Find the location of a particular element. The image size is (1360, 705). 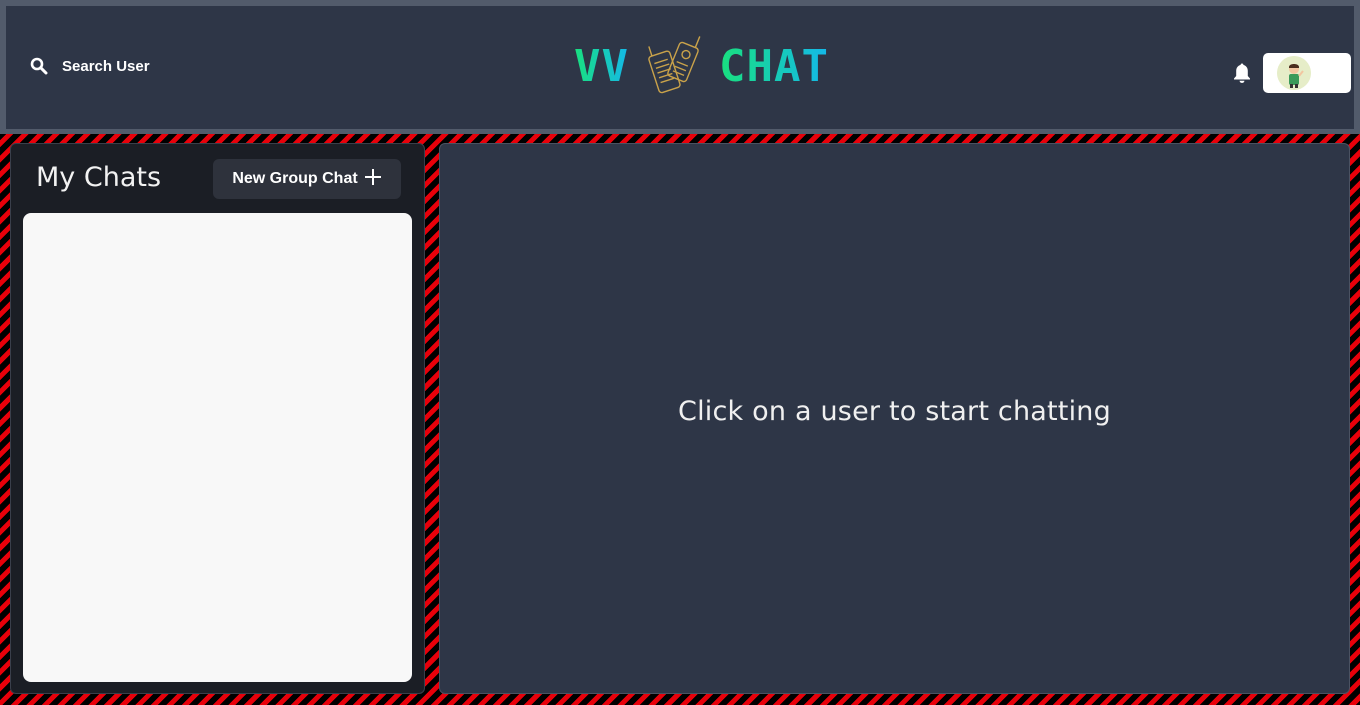

app-logo: VV CHAT is located at coordinates (701, 66).